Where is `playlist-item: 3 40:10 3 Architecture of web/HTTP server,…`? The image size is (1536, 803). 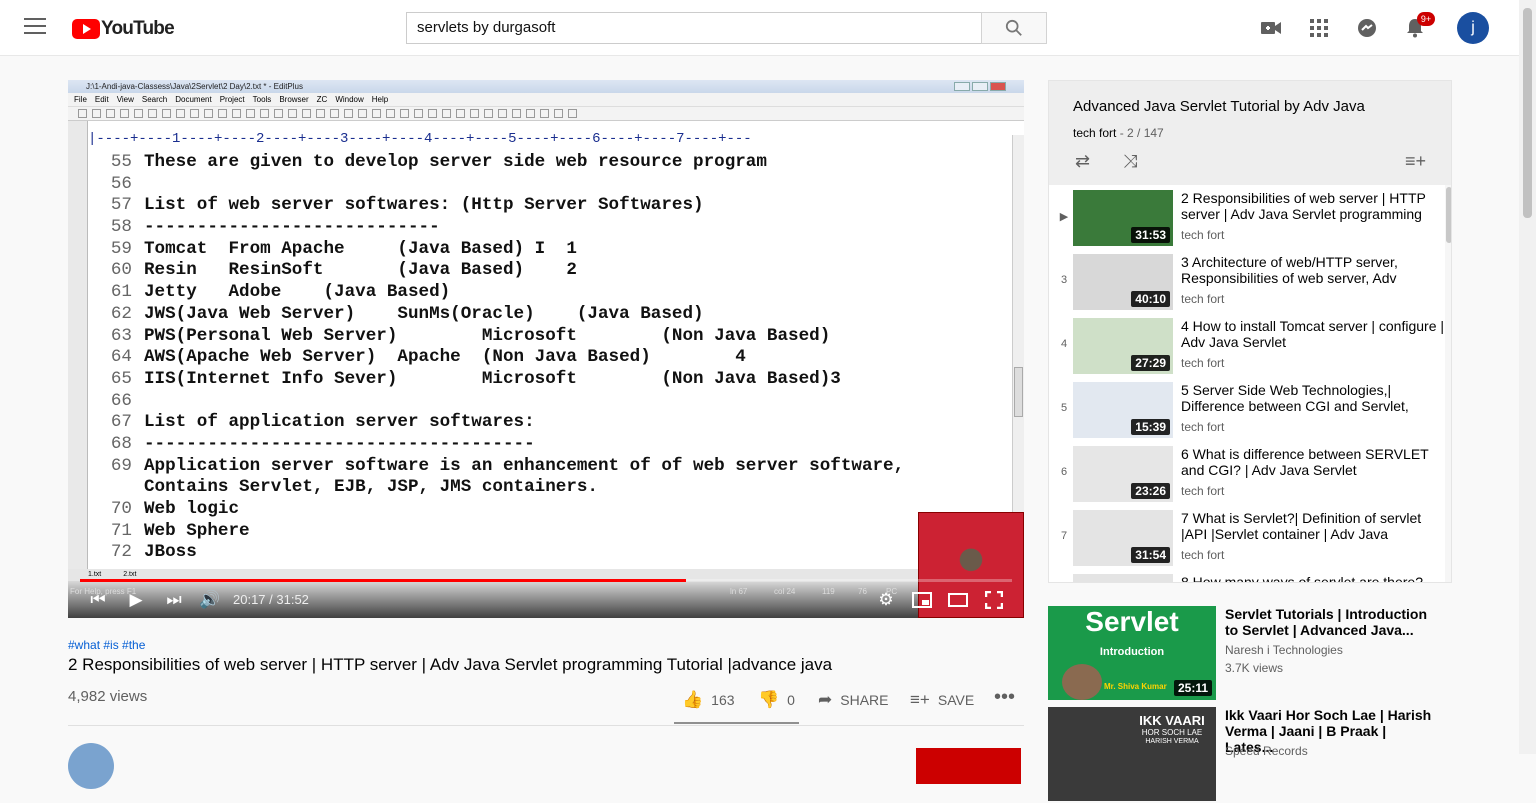 playlist-item: 3 40:10 3 Architecture of web/HTTP server,… is located at coordinates (1250, 282).